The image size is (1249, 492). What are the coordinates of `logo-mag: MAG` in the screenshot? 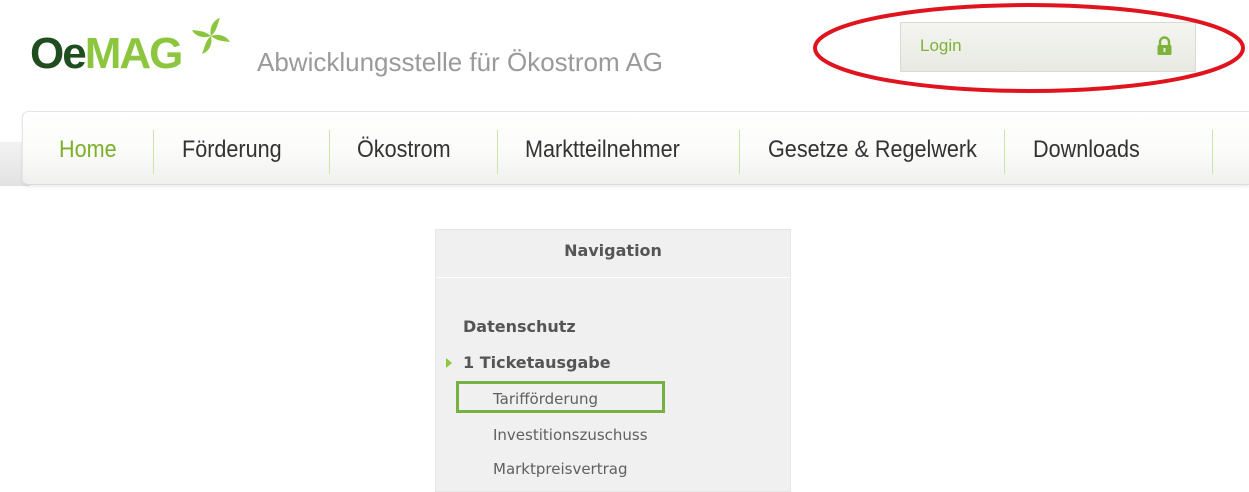 It's located at (134, 53).